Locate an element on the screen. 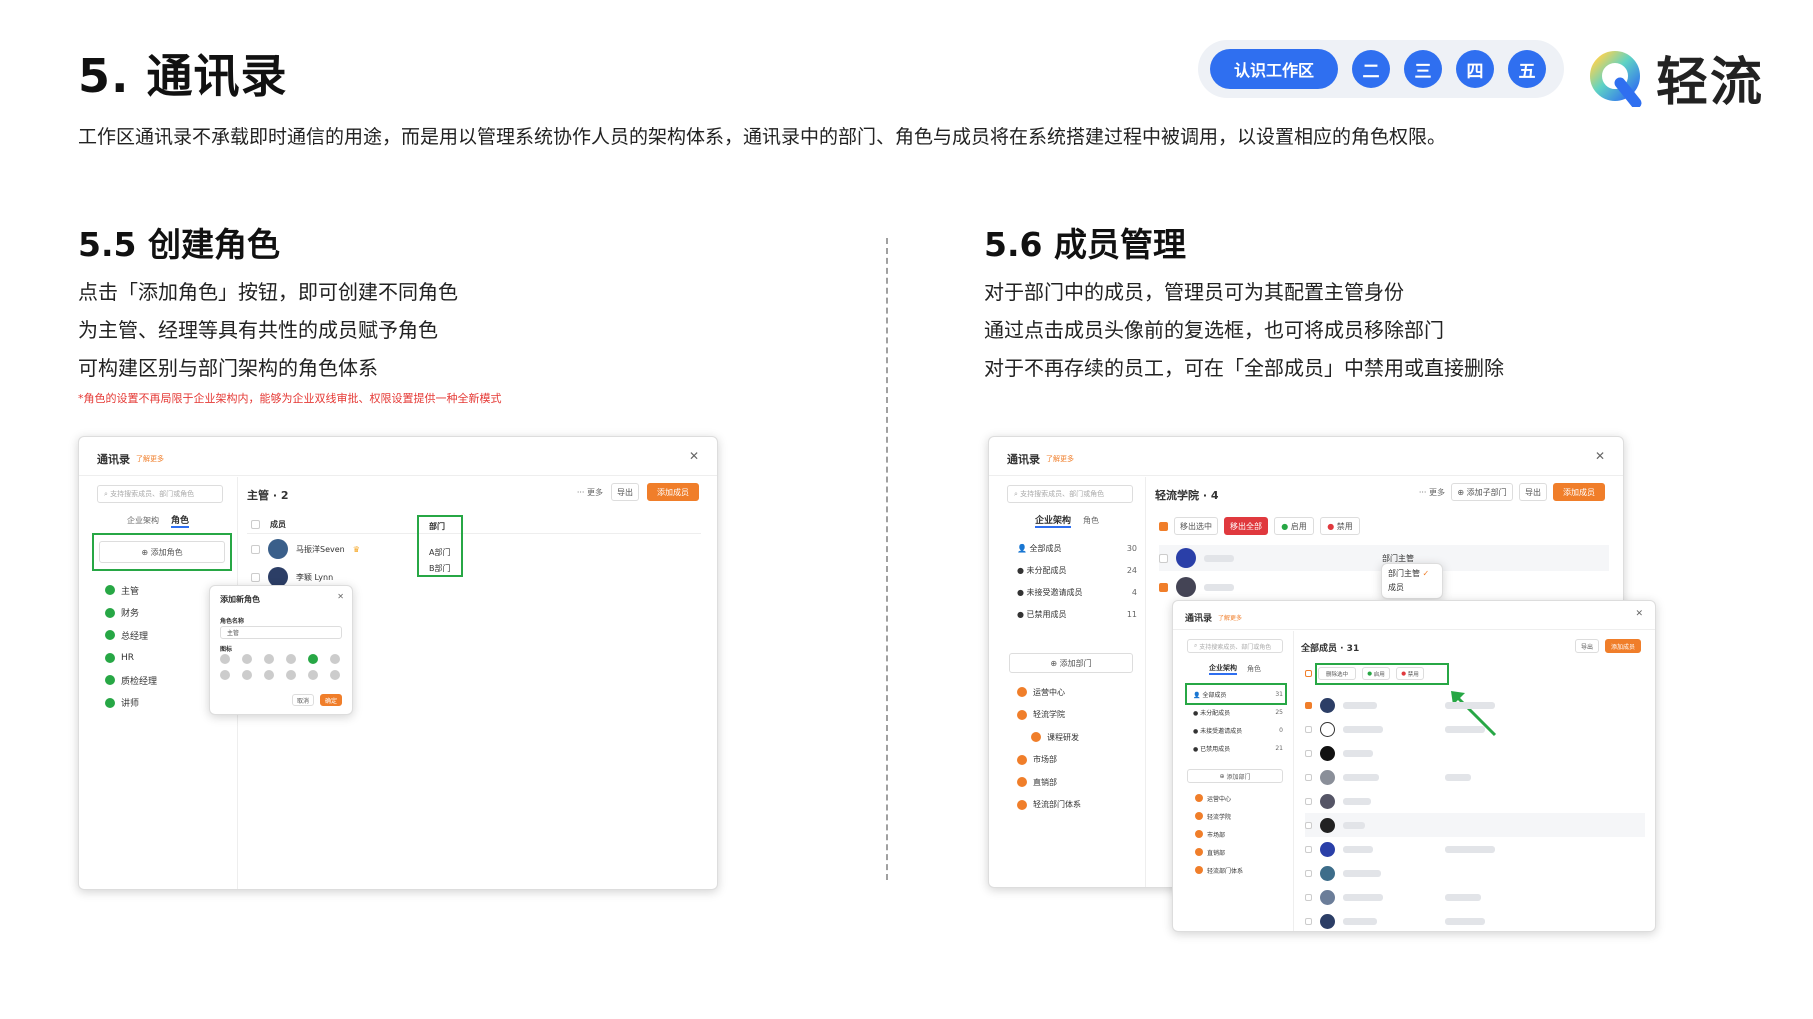 The image size is (1813, 1019). enable-button: ● 启用 is located at coordinates (1294, 526).